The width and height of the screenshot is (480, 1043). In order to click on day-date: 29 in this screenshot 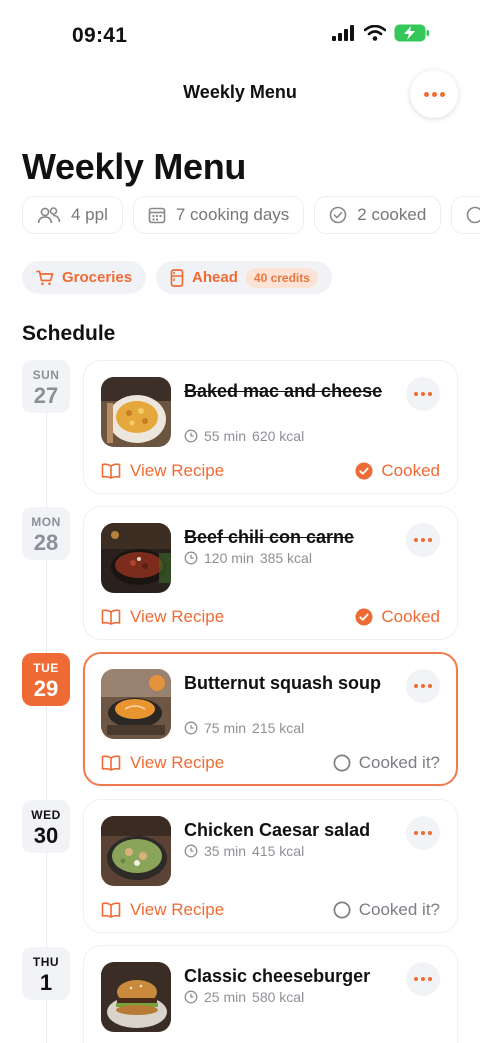, I will do `click(46, 688)`.